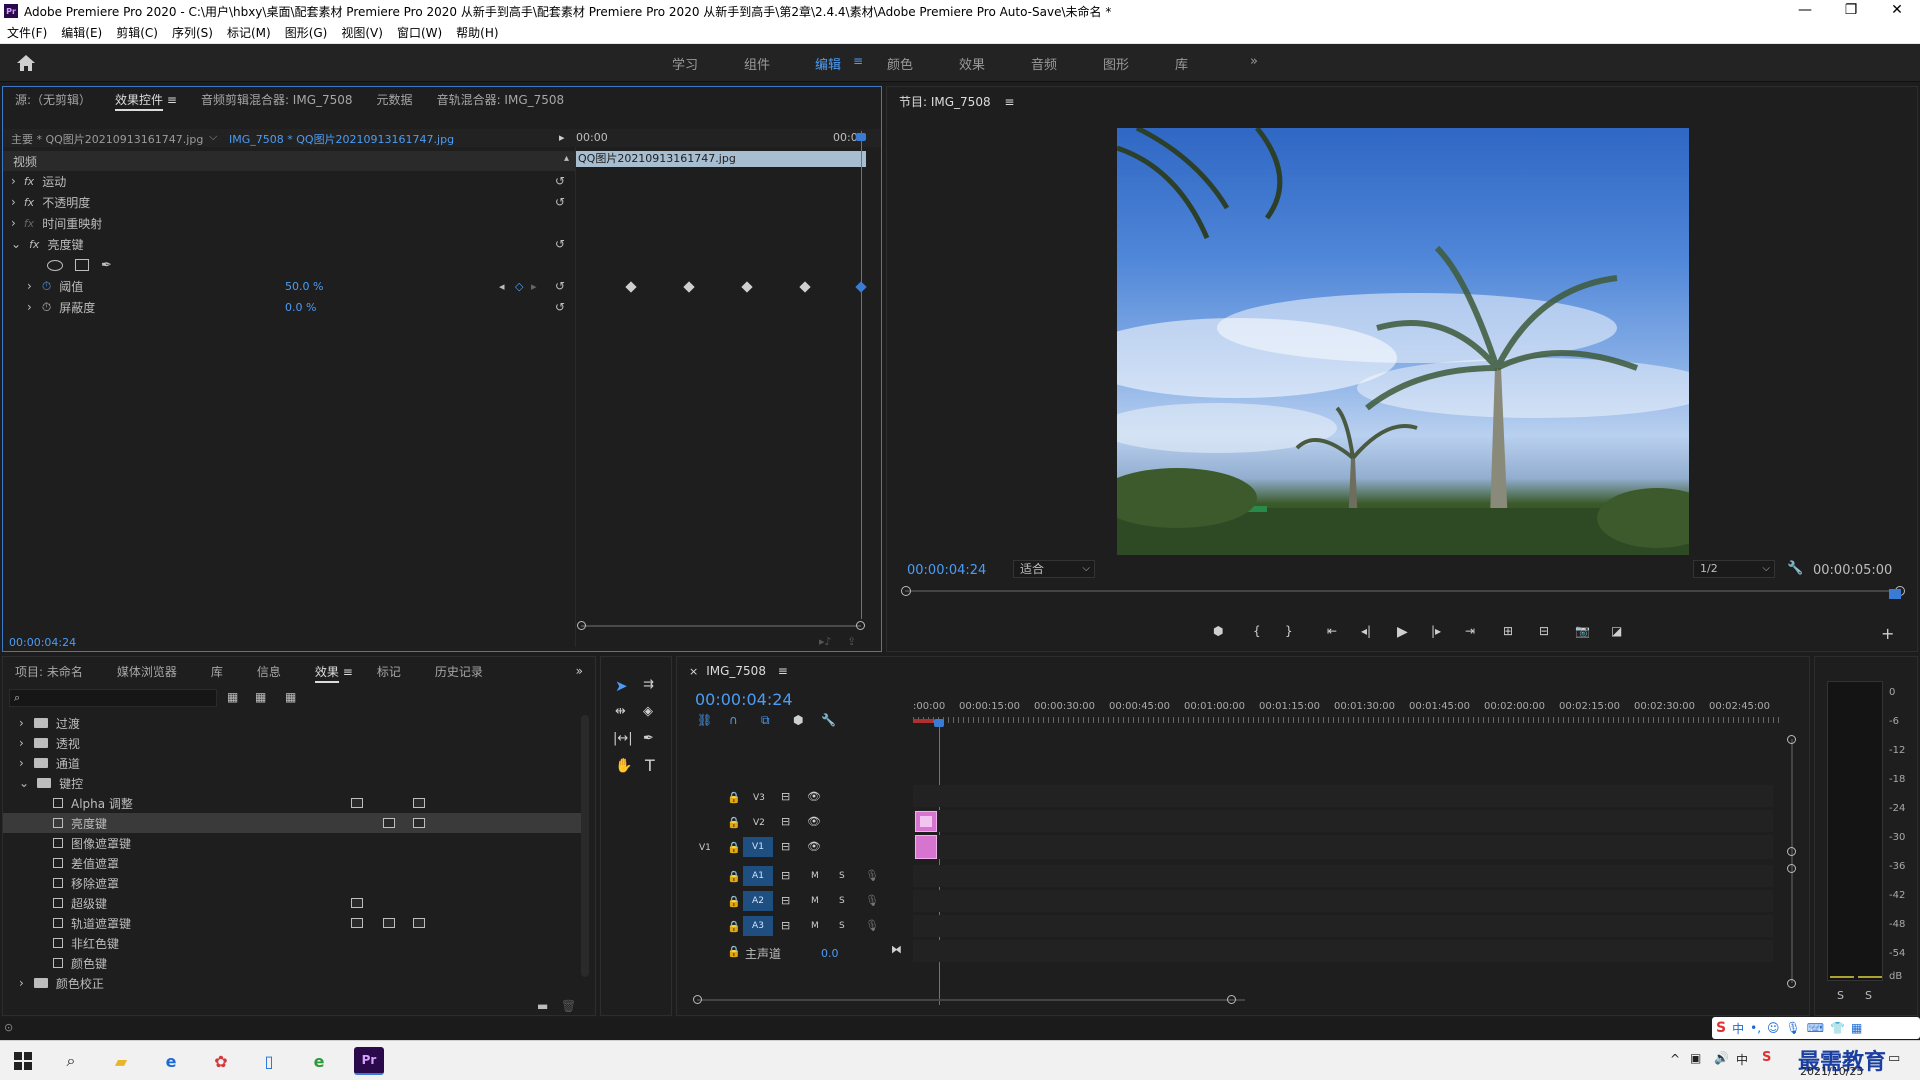 This screenshot has height=1080, width=1920. I want to click on effects-scrollbar, so click(585, 846).